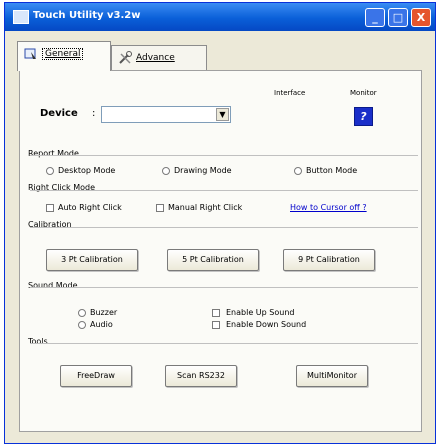 The image size is (440, 448). What do you see at coordinates (363, 93) in the screenshot?
I see `monitor-label: Monitor` at bounding box center [363, 93].